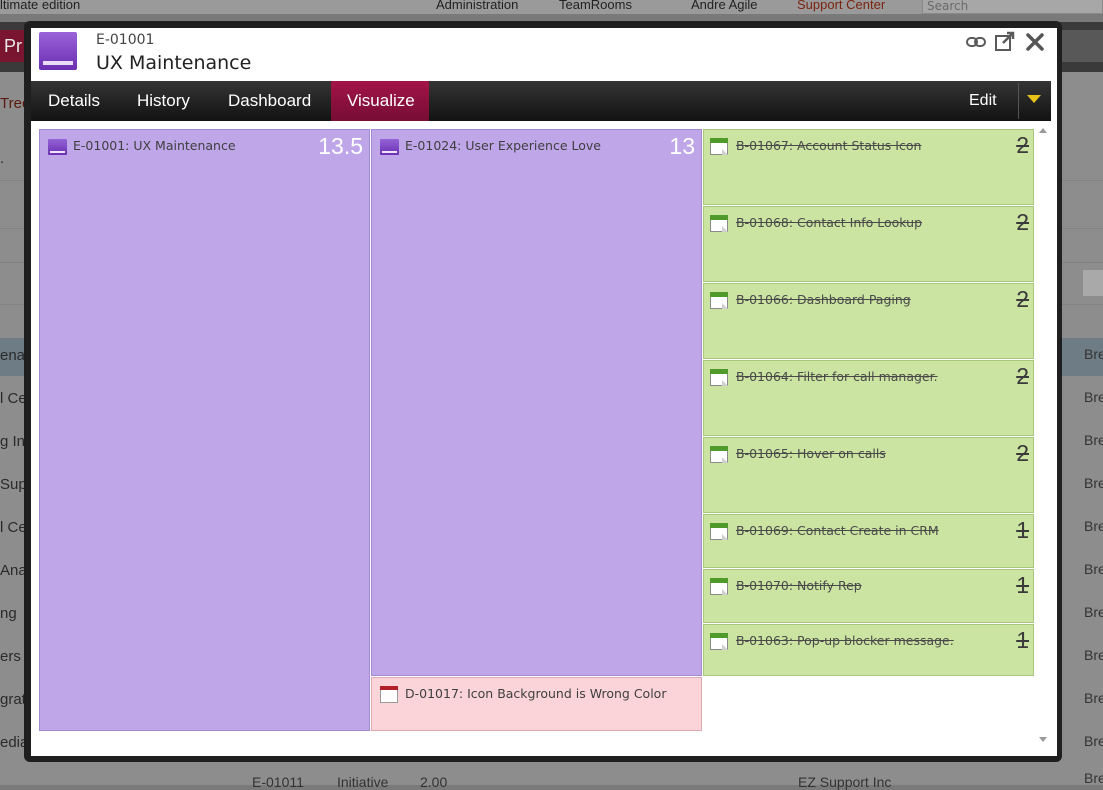 The height and width of the screenshot is (790, 1103). Describe the element at coordinates (13, 46) in the screenshot. I see `background-product-tab: Pr` at that location.